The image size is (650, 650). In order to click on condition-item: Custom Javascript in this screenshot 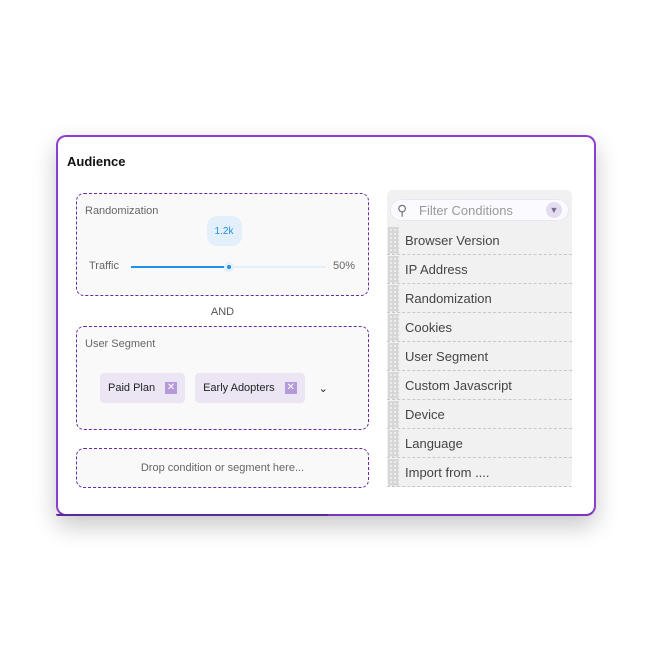, I will do `click(479, 385)`.